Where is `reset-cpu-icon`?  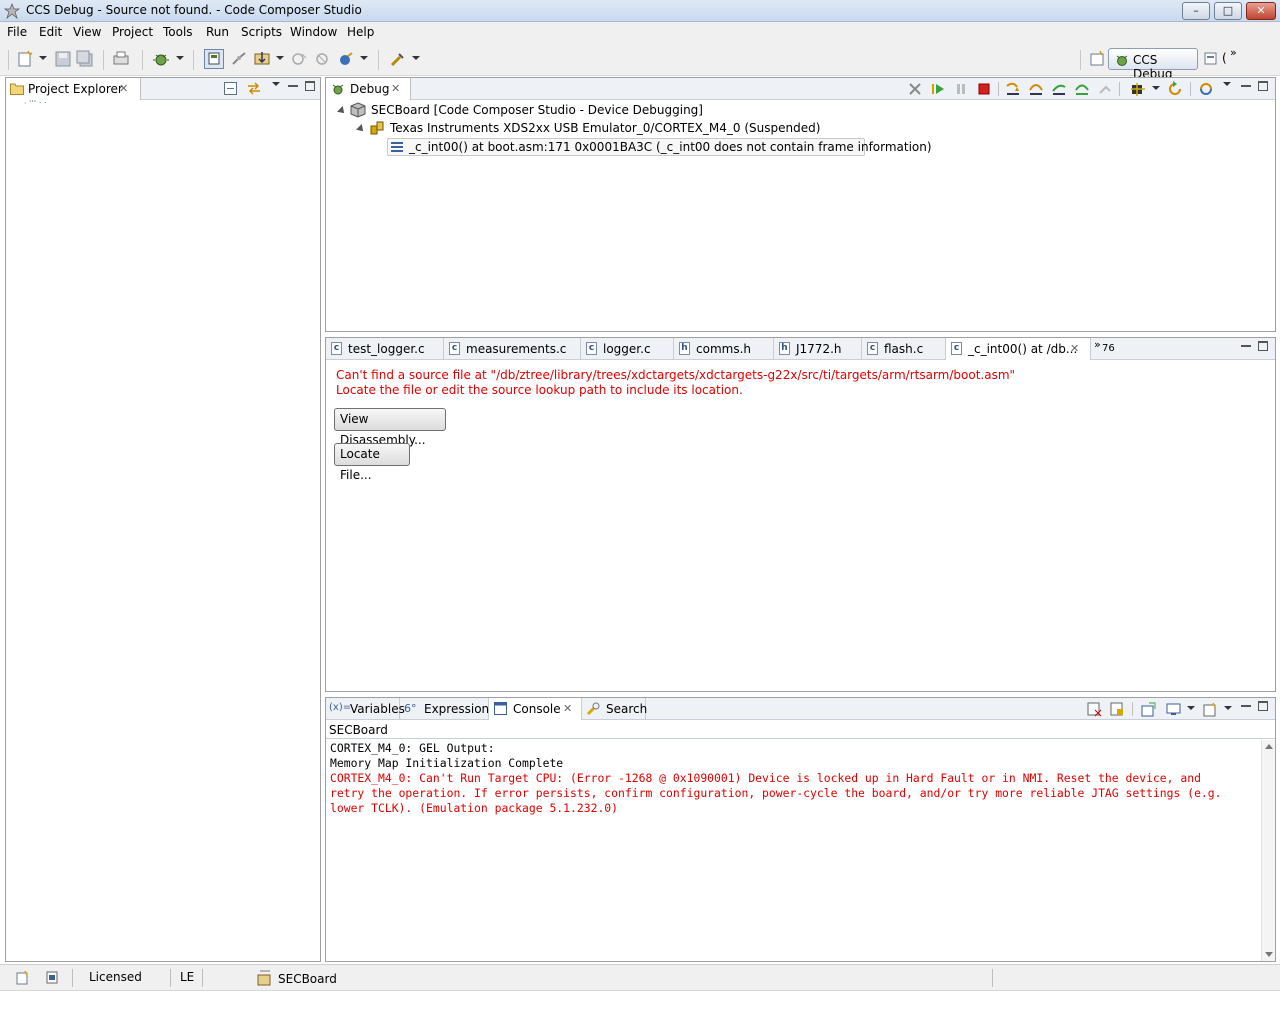
reset-cpu-icon is located at coordinates (1138, 89).